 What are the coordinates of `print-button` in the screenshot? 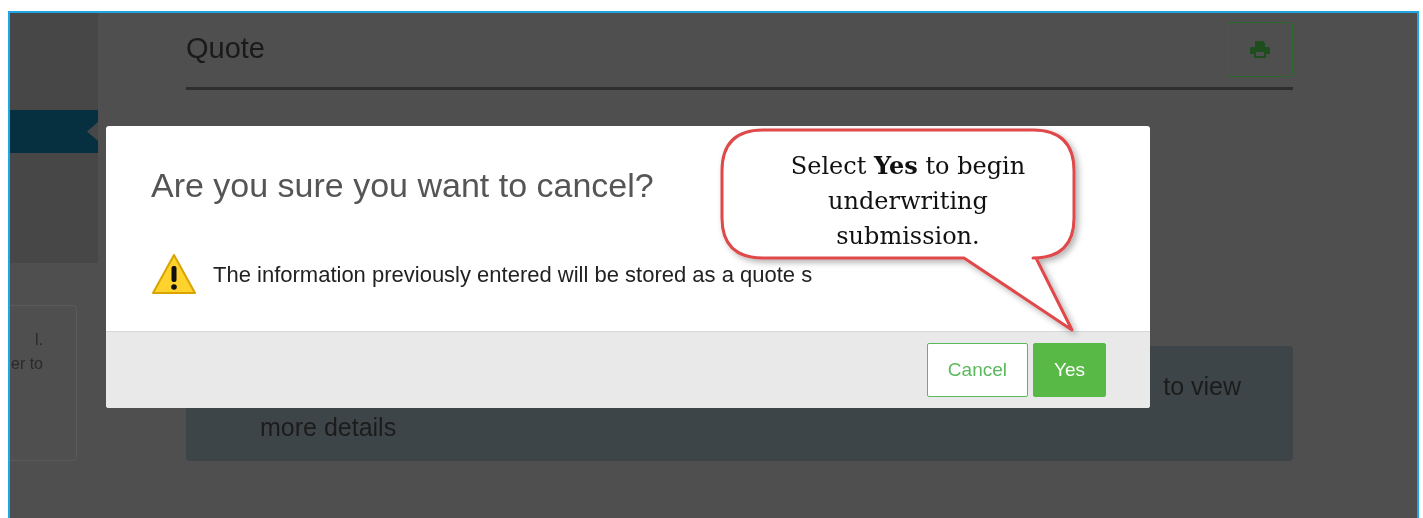 It's located at (1260, 49).